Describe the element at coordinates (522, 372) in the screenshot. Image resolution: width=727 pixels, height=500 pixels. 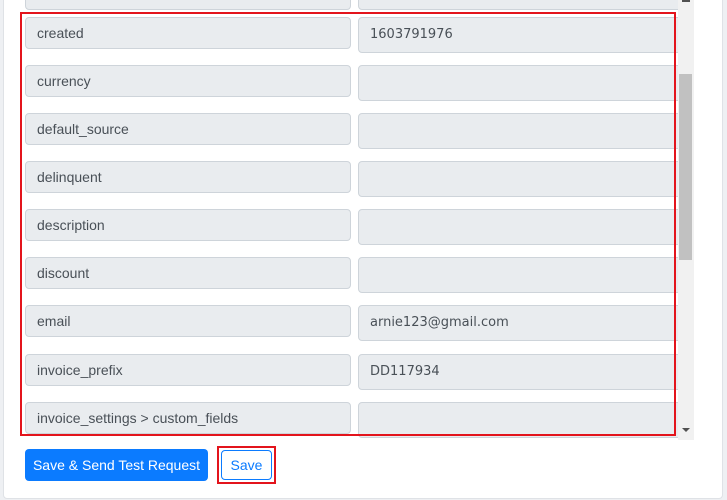
I see `field-value-input: DD117934` at that location.